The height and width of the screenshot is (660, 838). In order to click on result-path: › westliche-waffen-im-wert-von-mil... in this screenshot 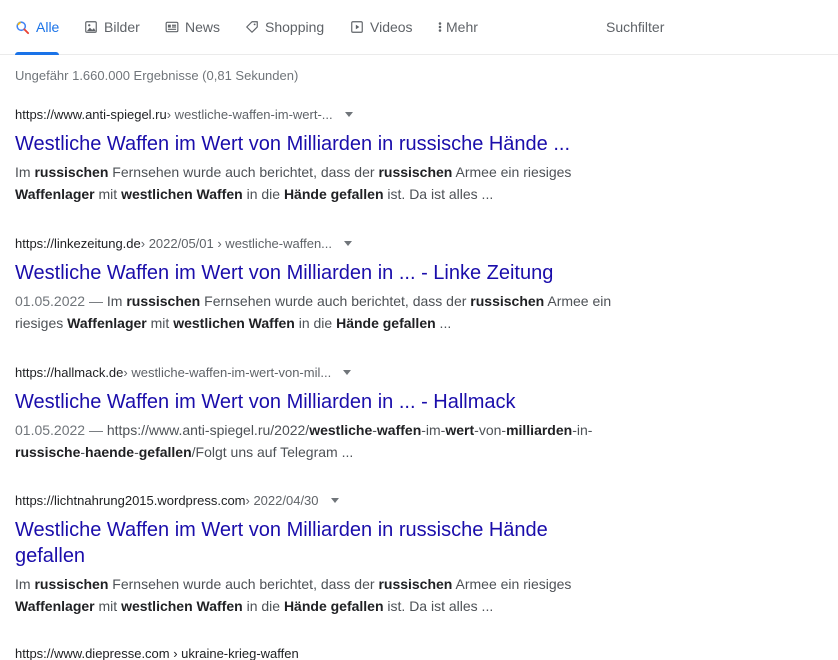, I will do `click(227, 372)`.